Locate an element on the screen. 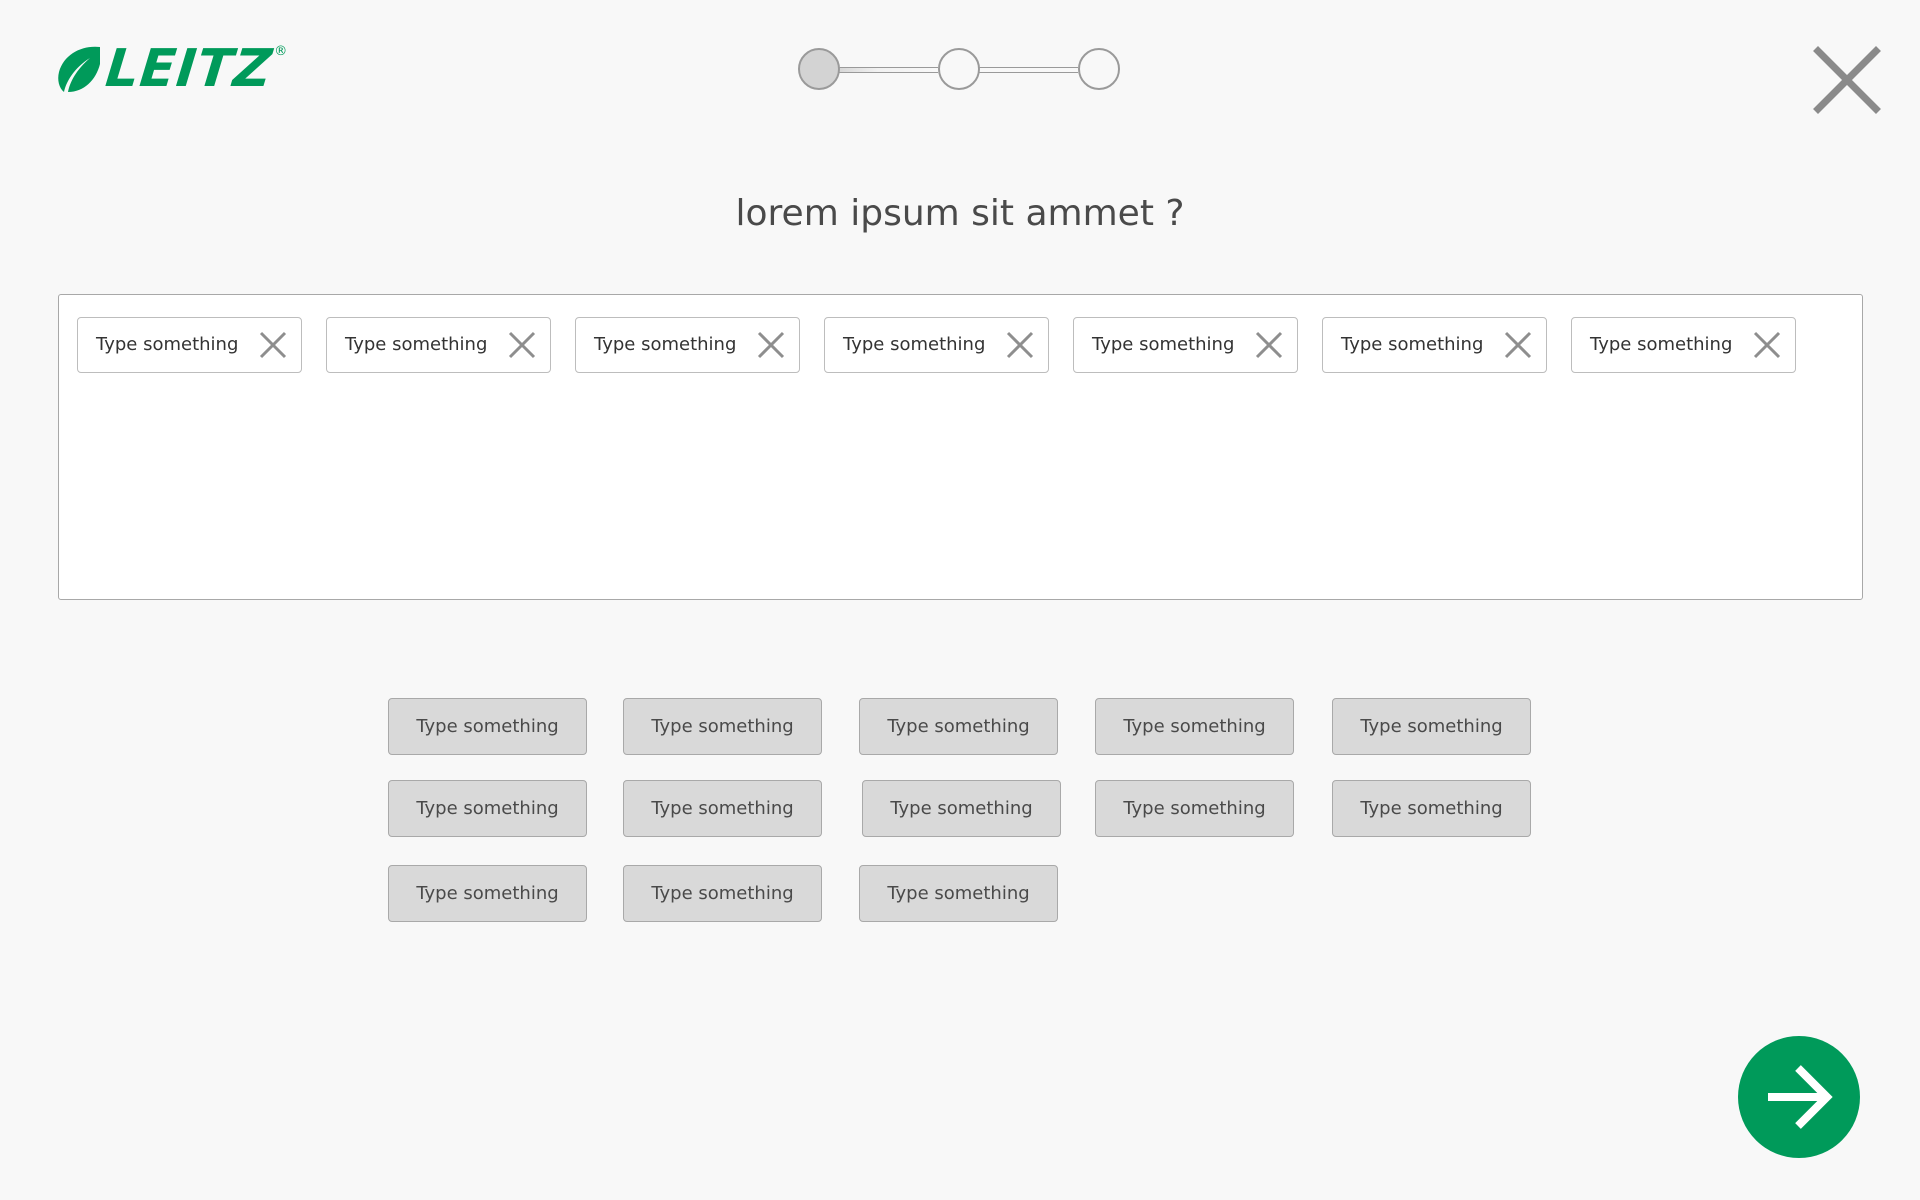 This screenshot has width=1920, height=1200. question-title: lorem ipsum sit ammet ? is located at coordinates (960, 213).